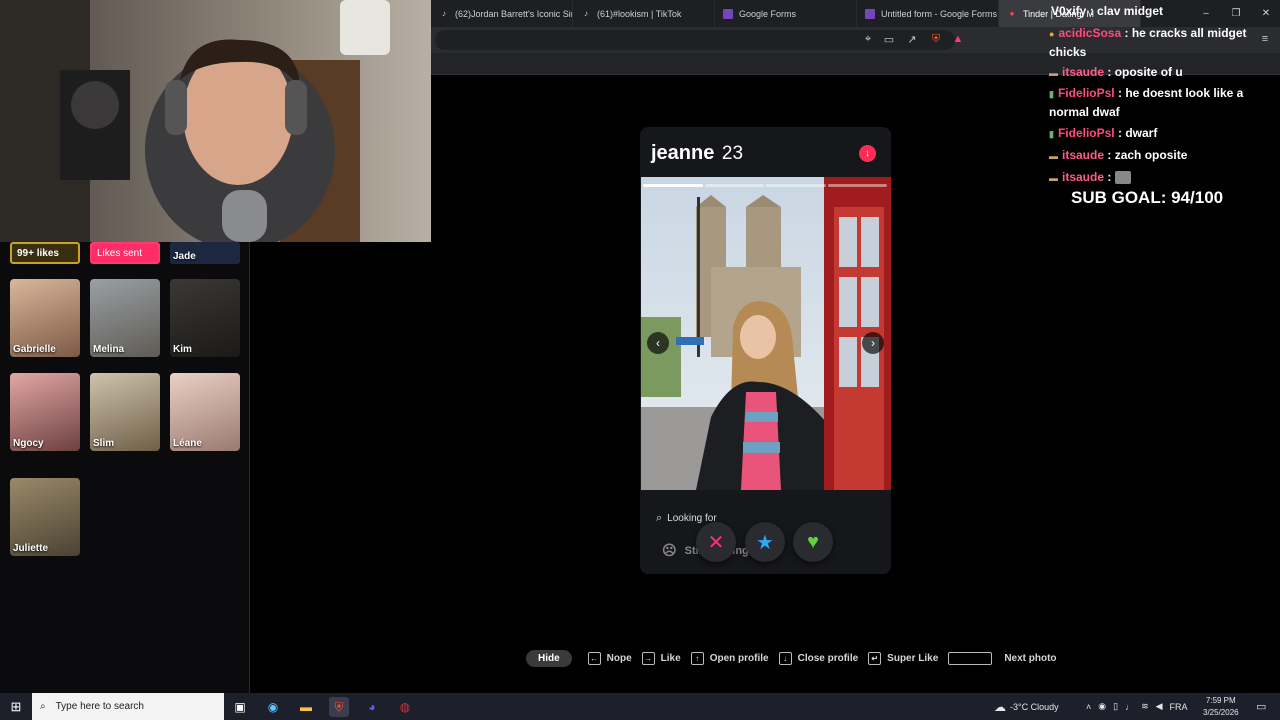 The width and height of the screenshot is (1280, 720). What do you see at coordinates (1221, 706) in the screenshot?
I see `clock: 7:59 PM 3/25/2026` at bounding box center [1221, 706].